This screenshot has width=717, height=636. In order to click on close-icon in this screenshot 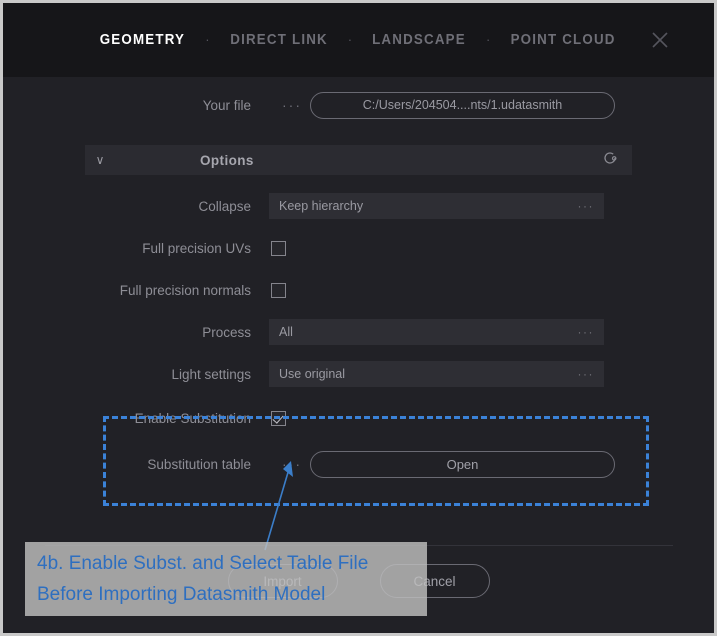, I will do `click(660, 40)`.